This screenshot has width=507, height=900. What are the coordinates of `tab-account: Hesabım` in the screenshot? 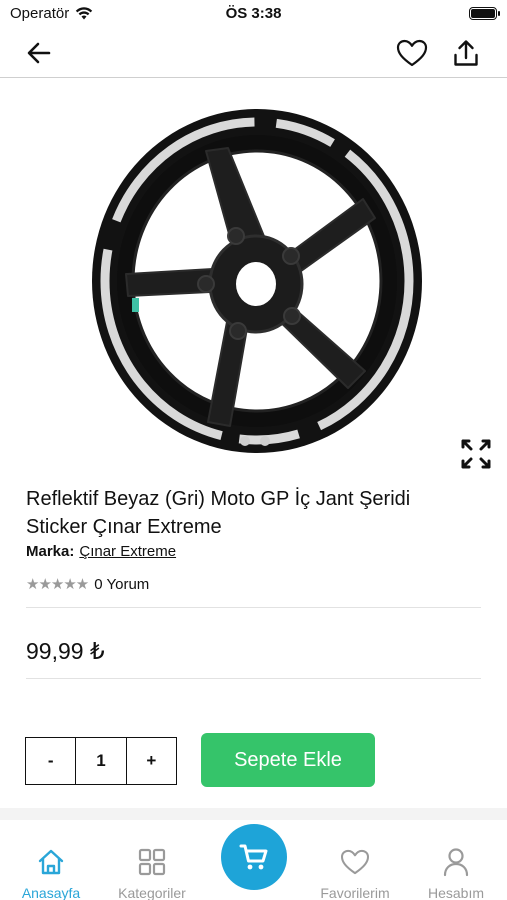 It's located at (456, 872).